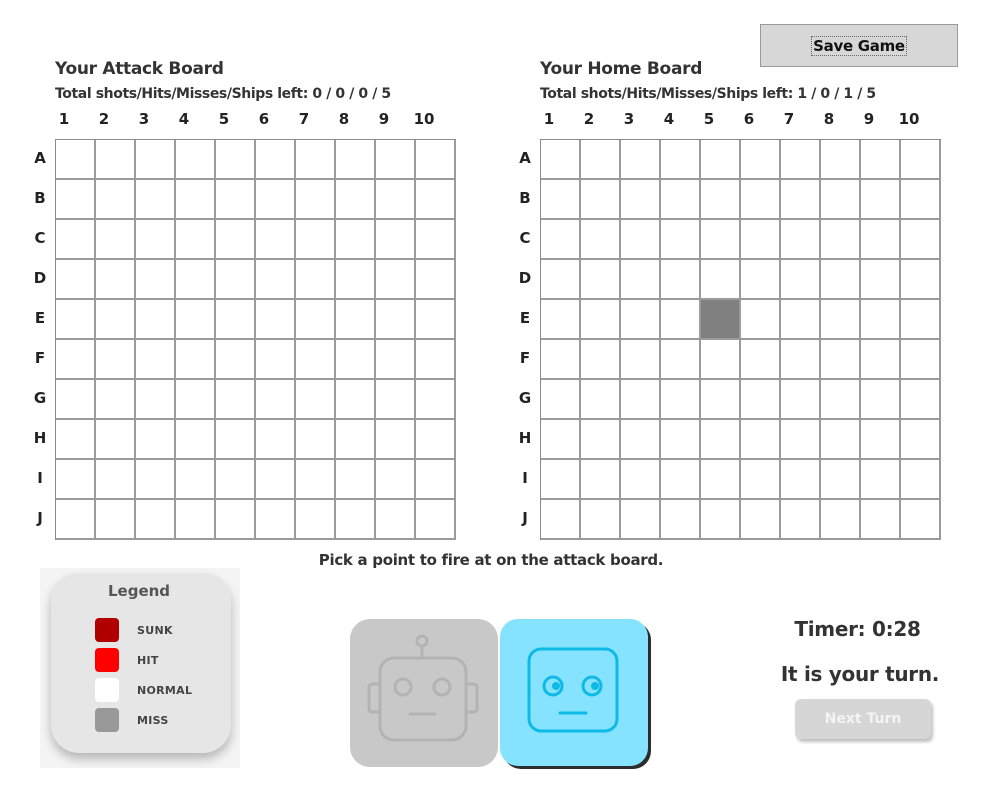  What do you see at coordinates (396, 280) in the screenshot?
I see `board-cell-D9` at bounding box center [396, 280].